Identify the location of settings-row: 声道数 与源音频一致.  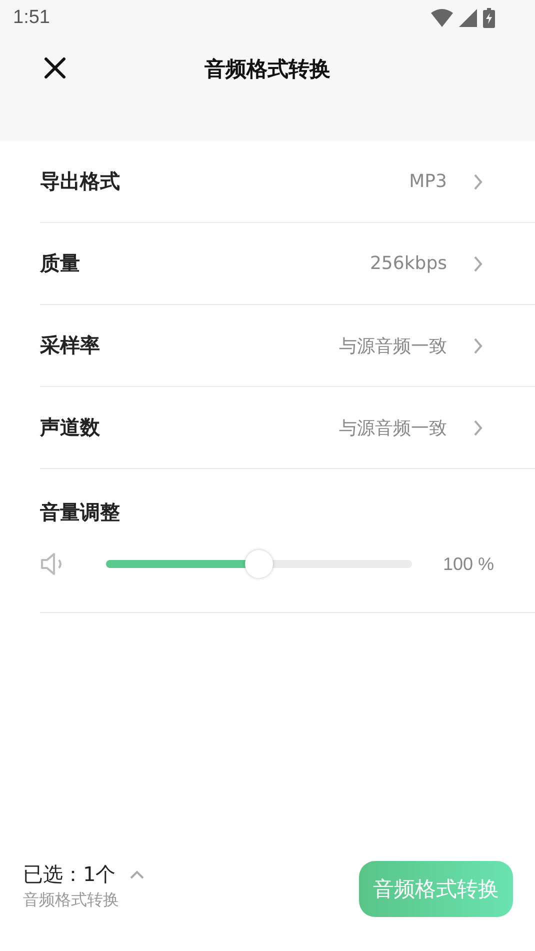
(287, 428).